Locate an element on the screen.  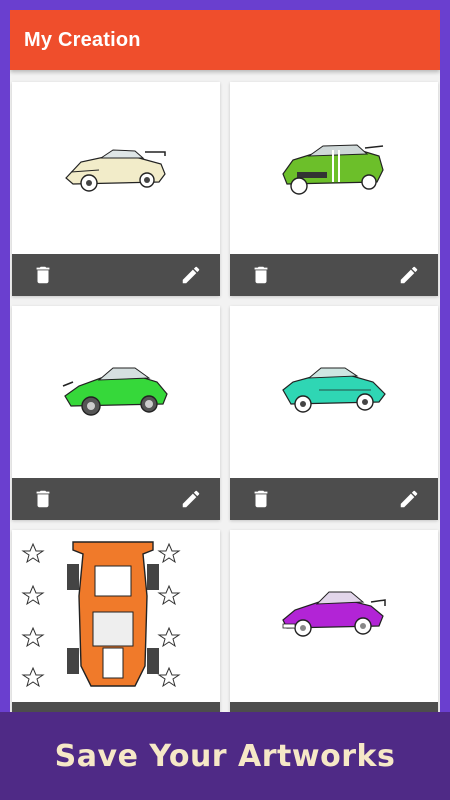
artwork-thumbnail-green-muscle-car is located at coordinates (334, 168).